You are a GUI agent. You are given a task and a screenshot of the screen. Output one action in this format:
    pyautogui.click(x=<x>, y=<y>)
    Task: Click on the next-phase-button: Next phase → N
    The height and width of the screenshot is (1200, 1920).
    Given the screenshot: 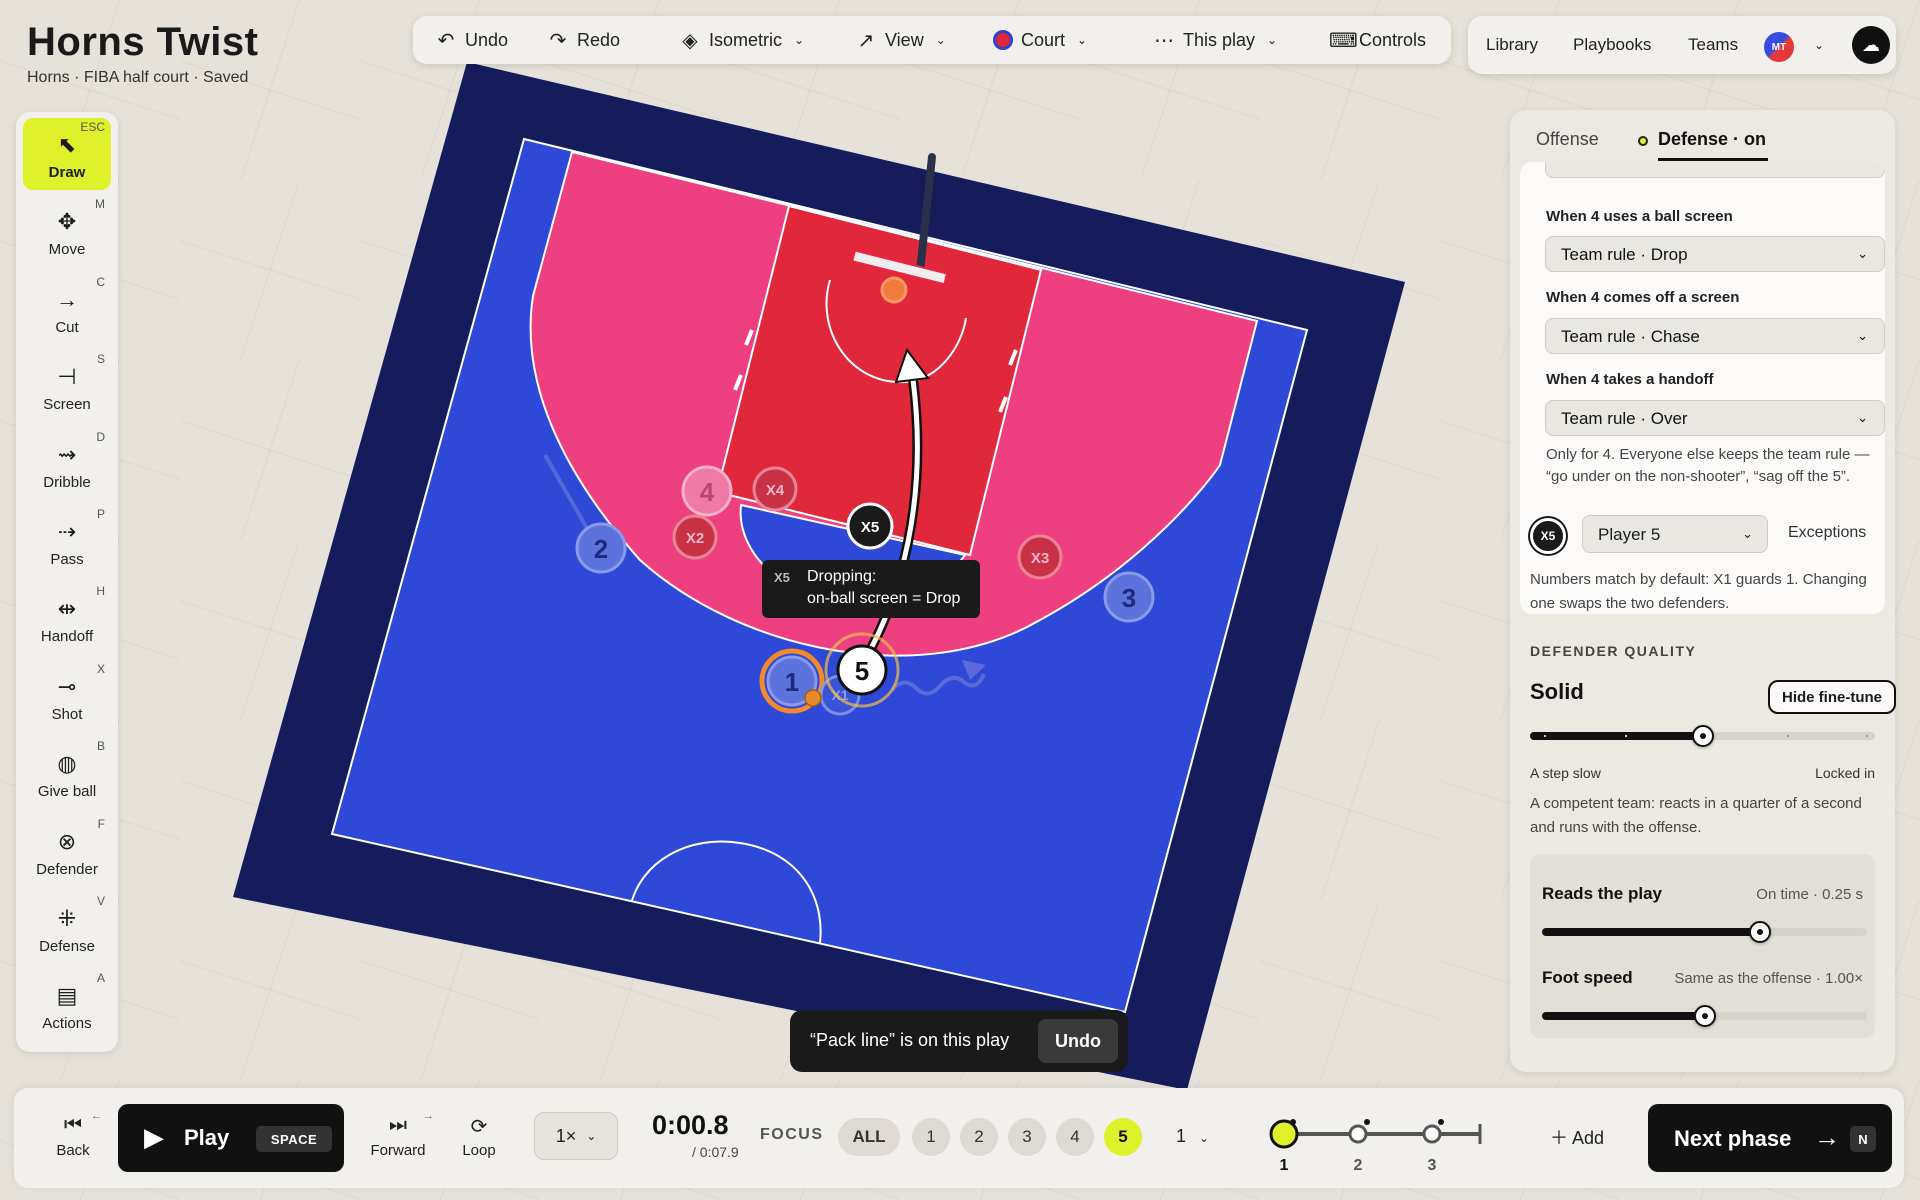 What is the action you would take?
    pyautogui.click(x=1770, y=1138)
    